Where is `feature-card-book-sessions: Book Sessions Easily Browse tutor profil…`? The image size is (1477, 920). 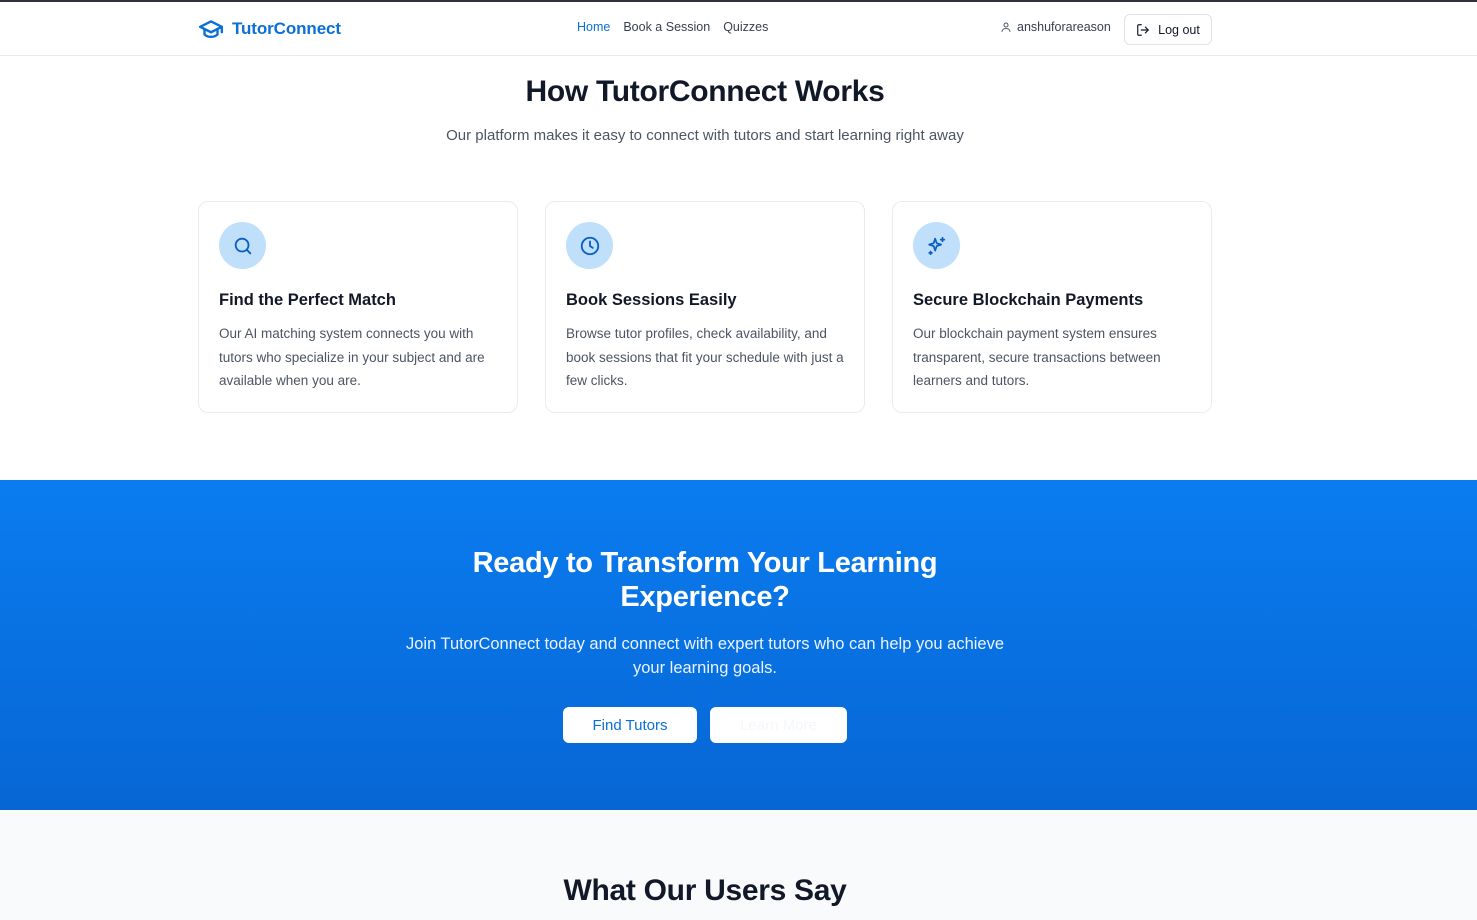
feature-card-book-sessions: Book Sessions Easily Browse tutor profil… is located at coordinates (705, 307).